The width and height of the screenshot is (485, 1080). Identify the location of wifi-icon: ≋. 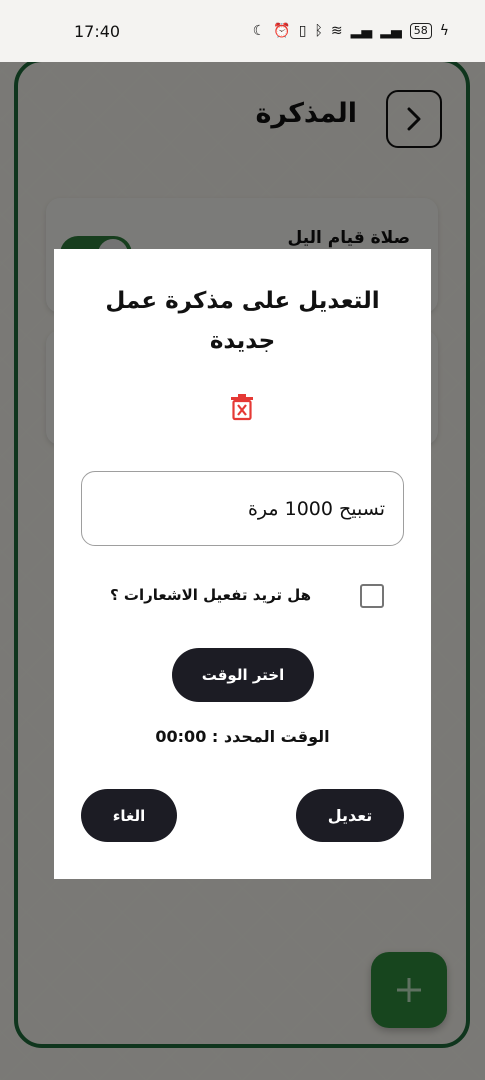
(336, 31).